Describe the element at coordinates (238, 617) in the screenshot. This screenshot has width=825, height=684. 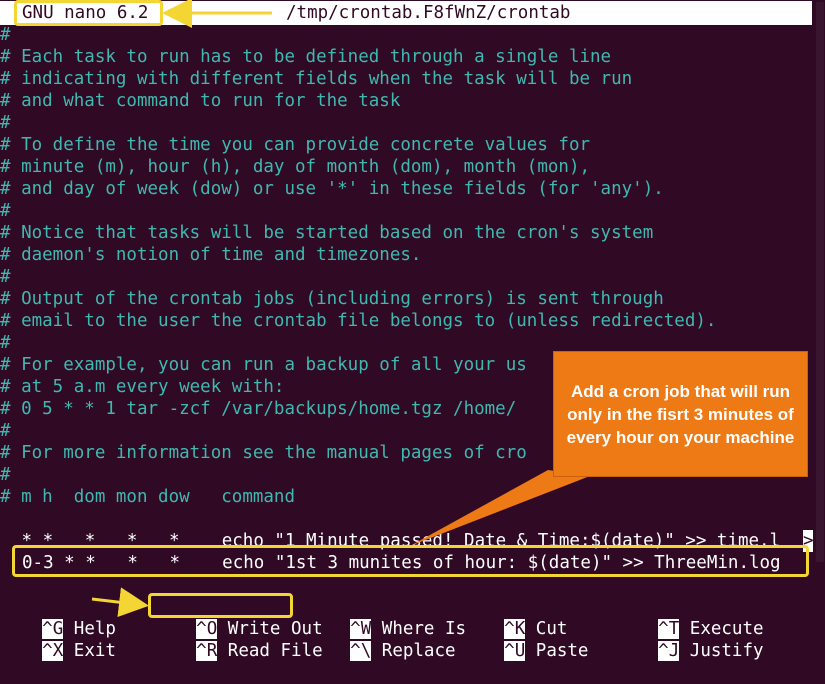
I see `shortcut-write-out: ^O Write Out` at that location.